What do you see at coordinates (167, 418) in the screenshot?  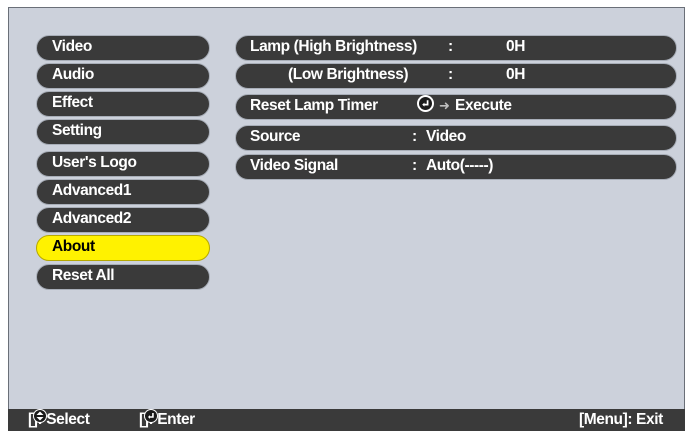 I see `enter-hint: []: Enter` at bounding box center [167, 418].